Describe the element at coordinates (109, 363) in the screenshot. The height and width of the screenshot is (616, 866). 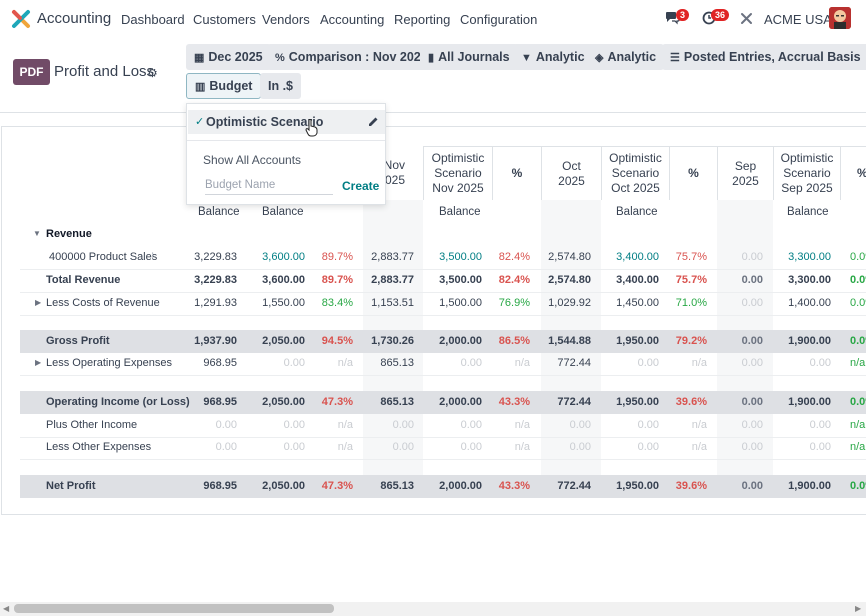
I see `row-label: Less Operating Expenses` at that location.